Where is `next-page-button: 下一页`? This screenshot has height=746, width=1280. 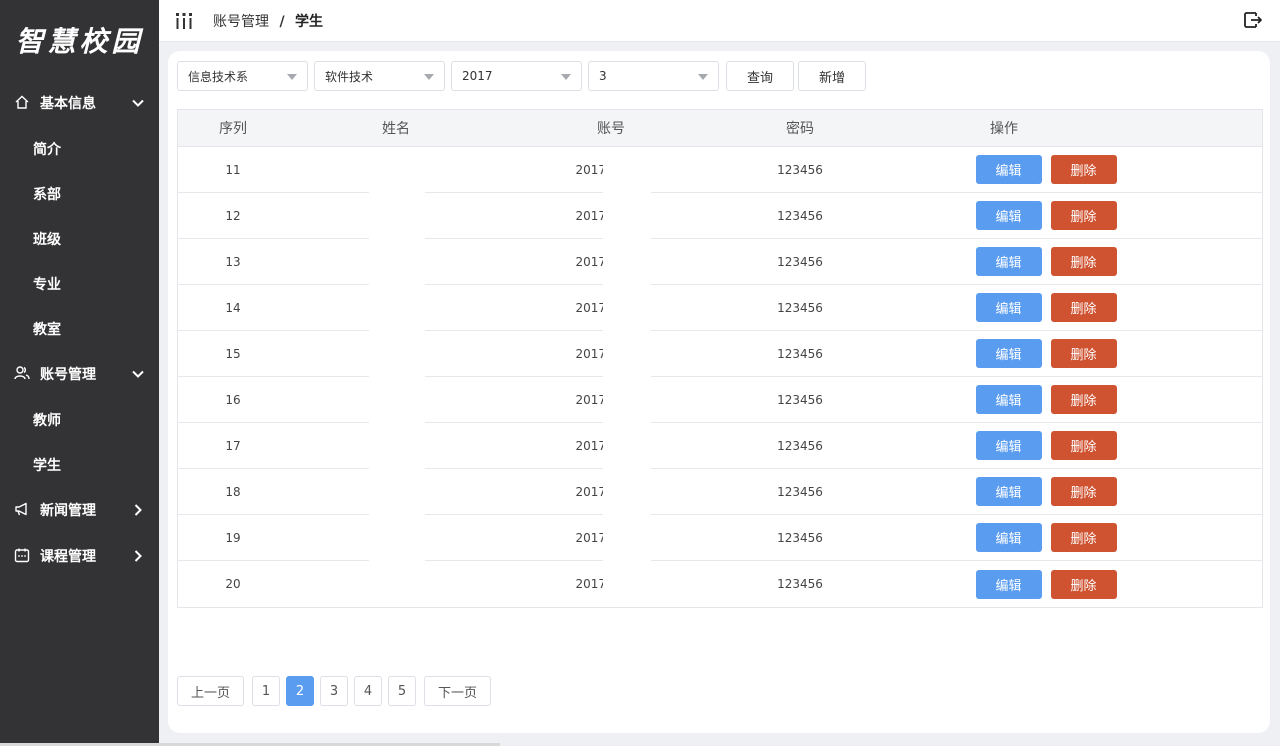 next-page-button: 下一页 is located at coordinates (457, 691).